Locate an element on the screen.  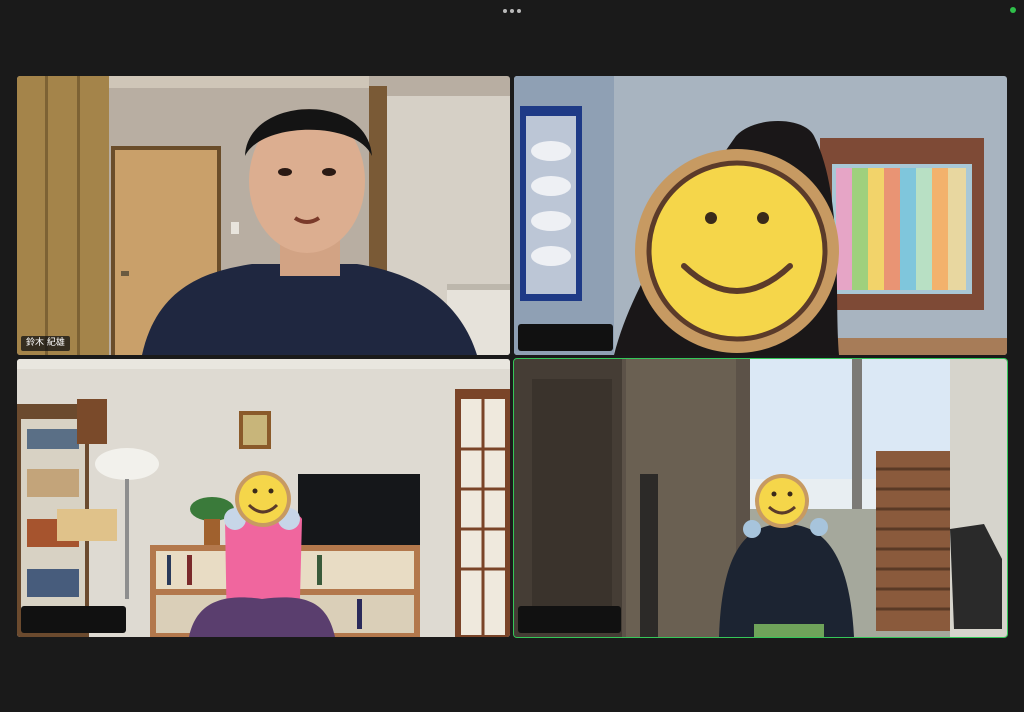
more-options-icon is located at coordinates (512, 11).